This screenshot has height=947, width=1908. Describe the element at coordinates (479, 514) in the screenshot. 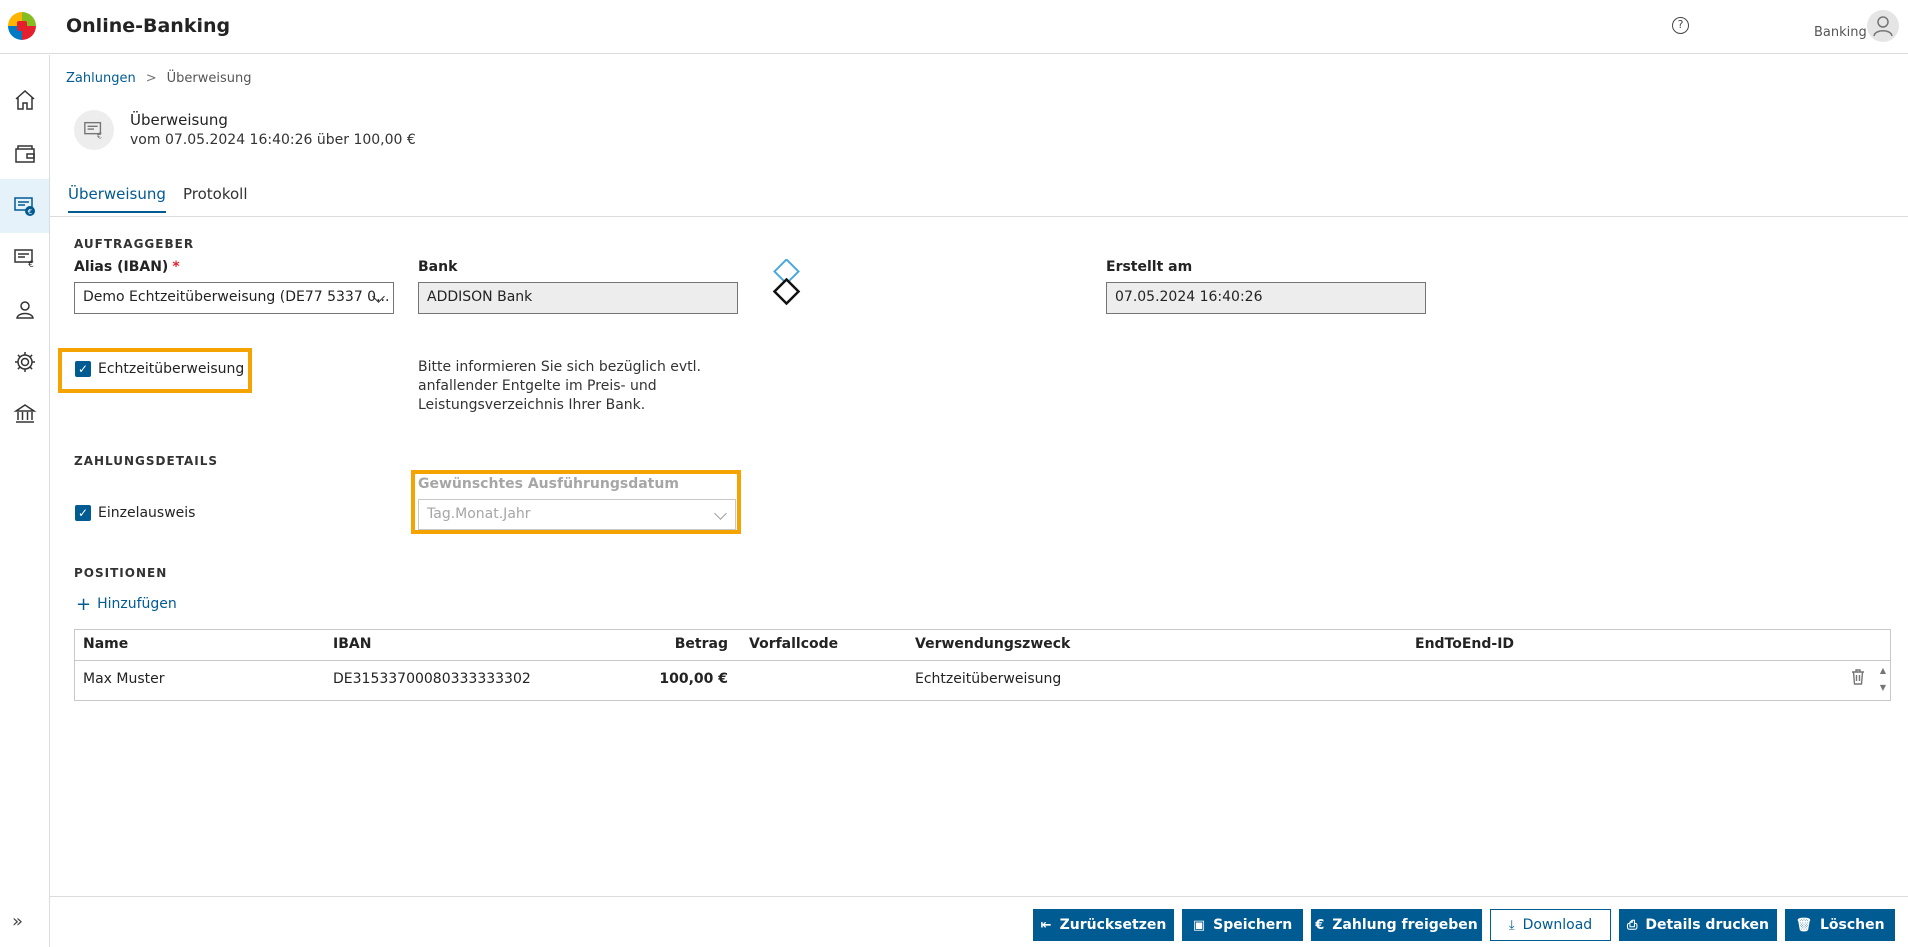

I see `execution-date-placeholder: Tag.Monat.Jahr` at that location.